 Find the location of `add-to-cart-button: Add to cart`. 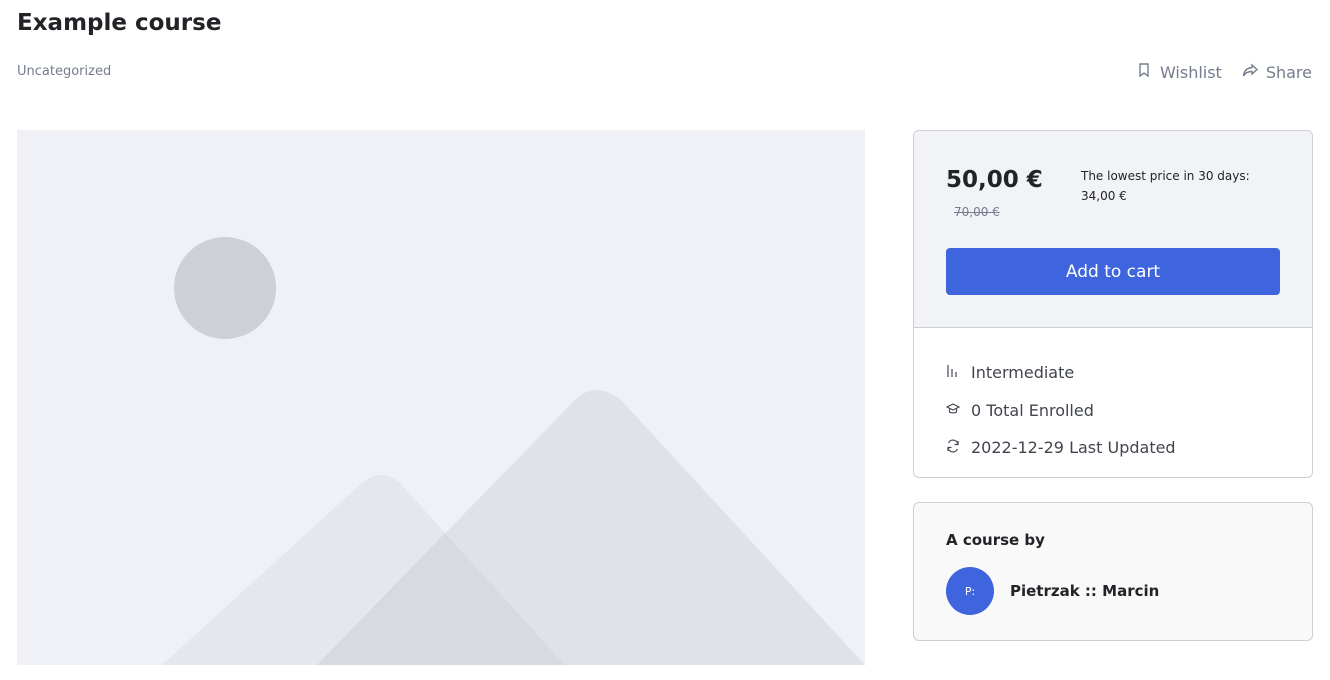

add-to-cart-button: Add to cart is located at coordinates (1113, 271).